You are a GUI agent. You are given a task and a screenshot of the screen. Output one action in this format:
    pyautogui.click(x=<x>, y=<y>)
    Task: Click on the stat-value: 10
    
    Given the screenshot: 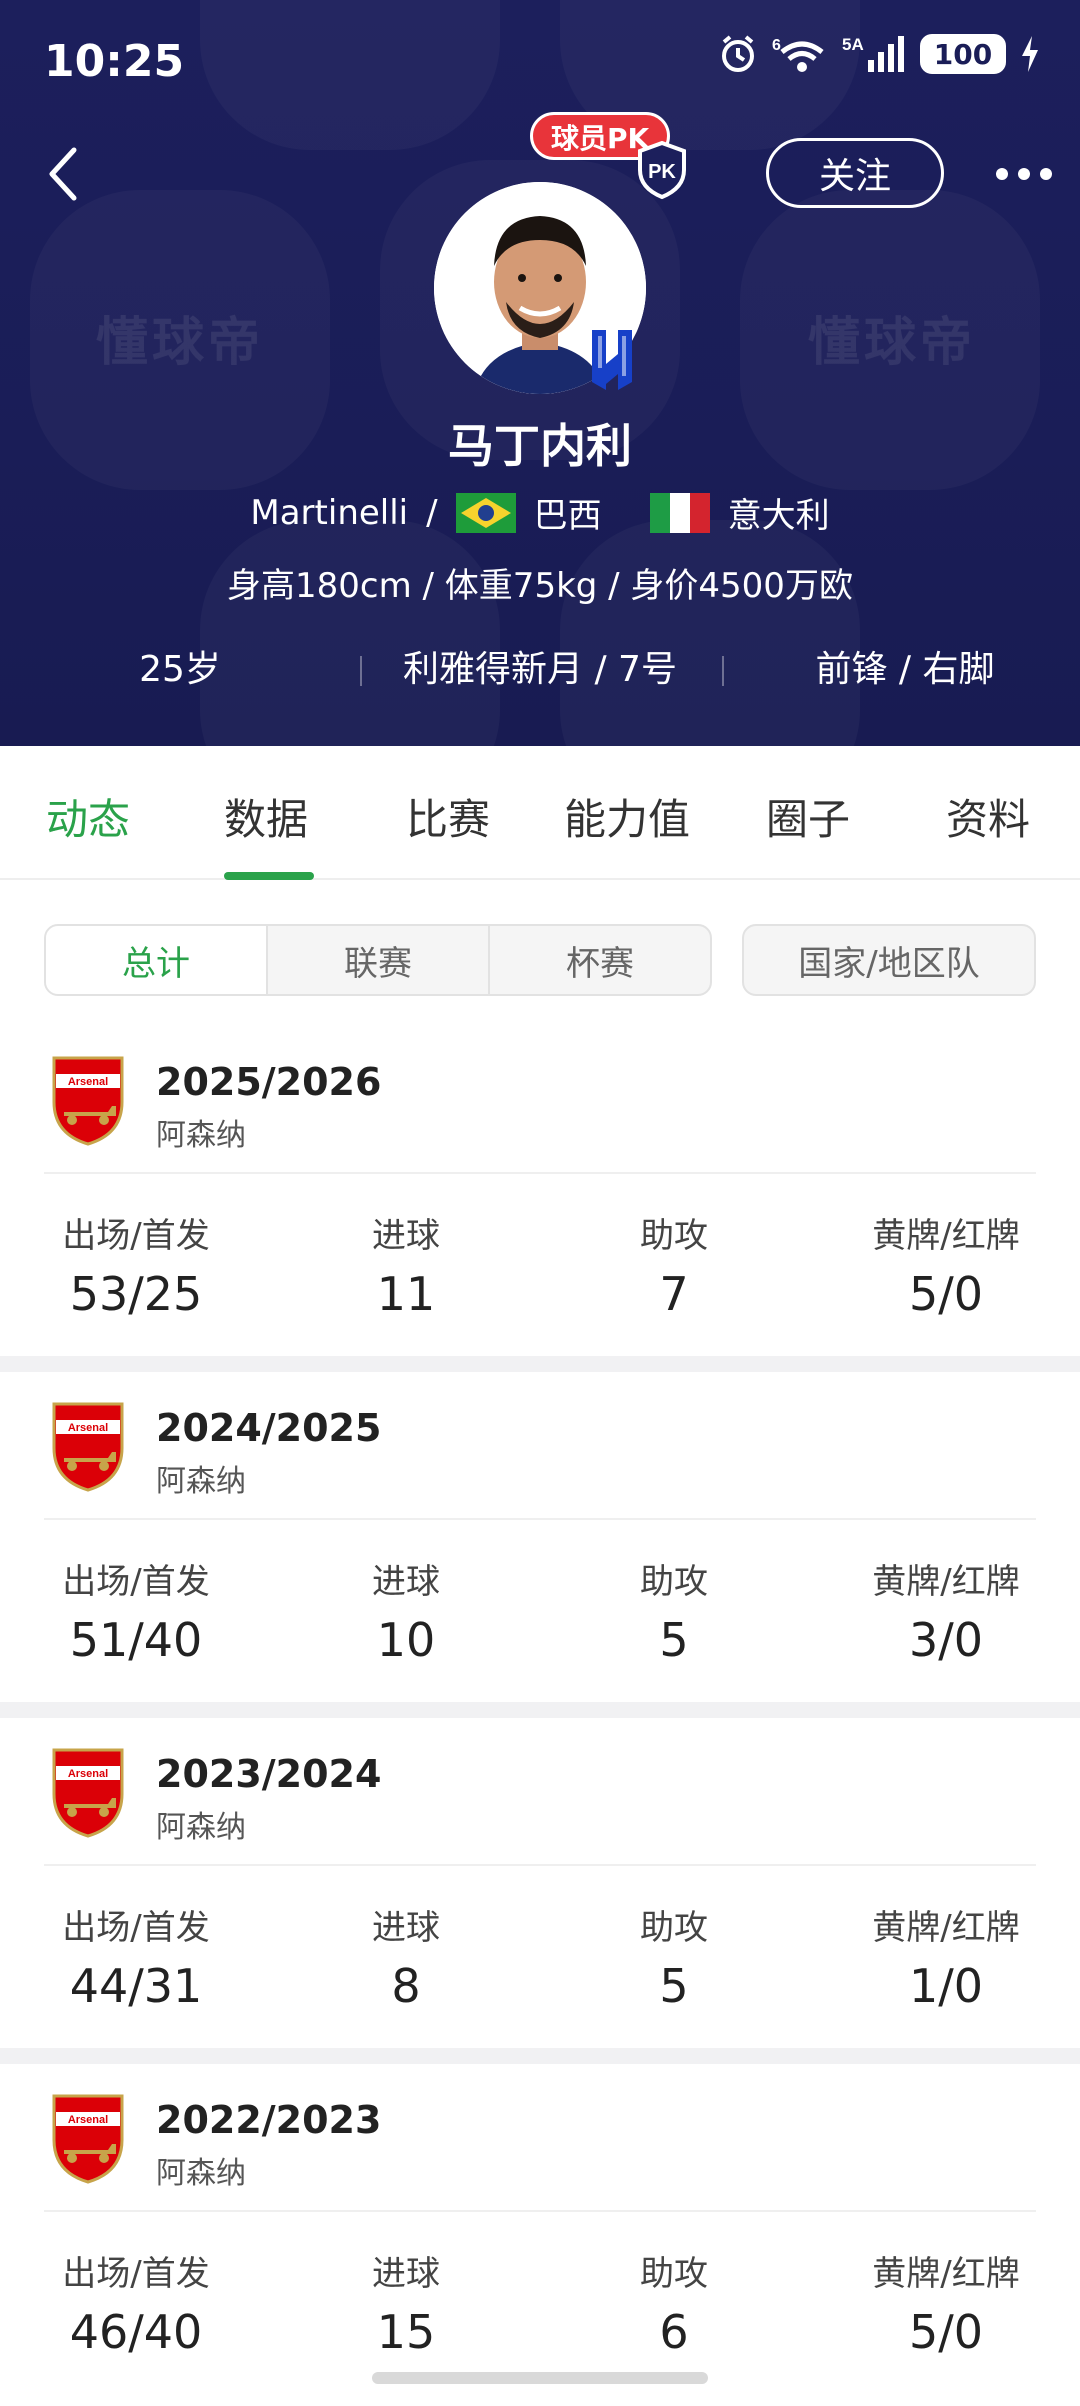 What is the action you would take?
    pyautogui.click(x=406, y=1640)
    